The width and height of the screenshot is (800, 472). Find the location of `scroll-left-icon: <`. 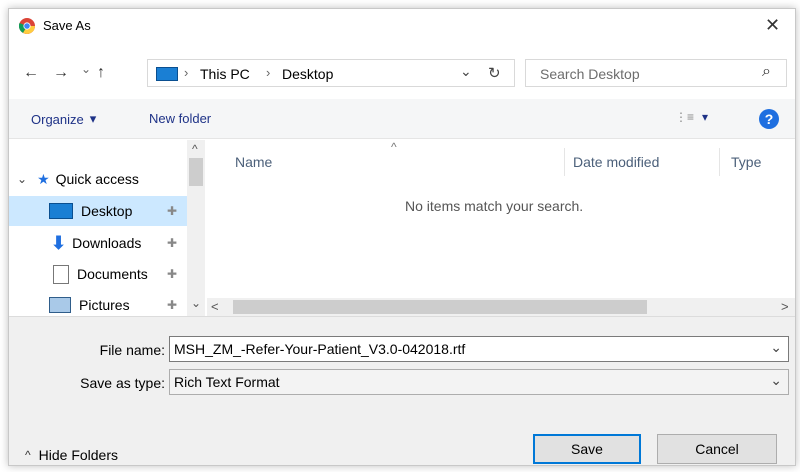

scroll-left-icon: < is located at coordinates (215, 306).